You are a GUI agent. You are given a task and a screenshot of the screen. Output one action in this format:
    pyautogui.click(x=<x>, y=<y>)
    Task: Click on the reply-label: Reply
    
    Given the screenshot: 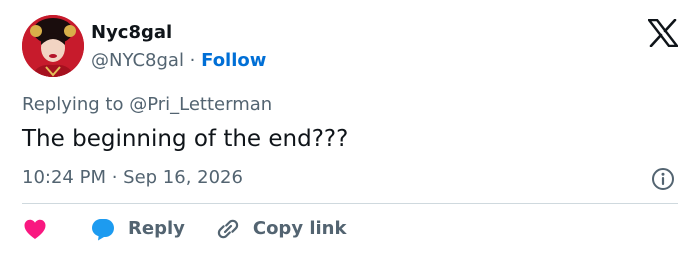 What is the action you would take?
    pyautogui.click(x=156, y=228)
    